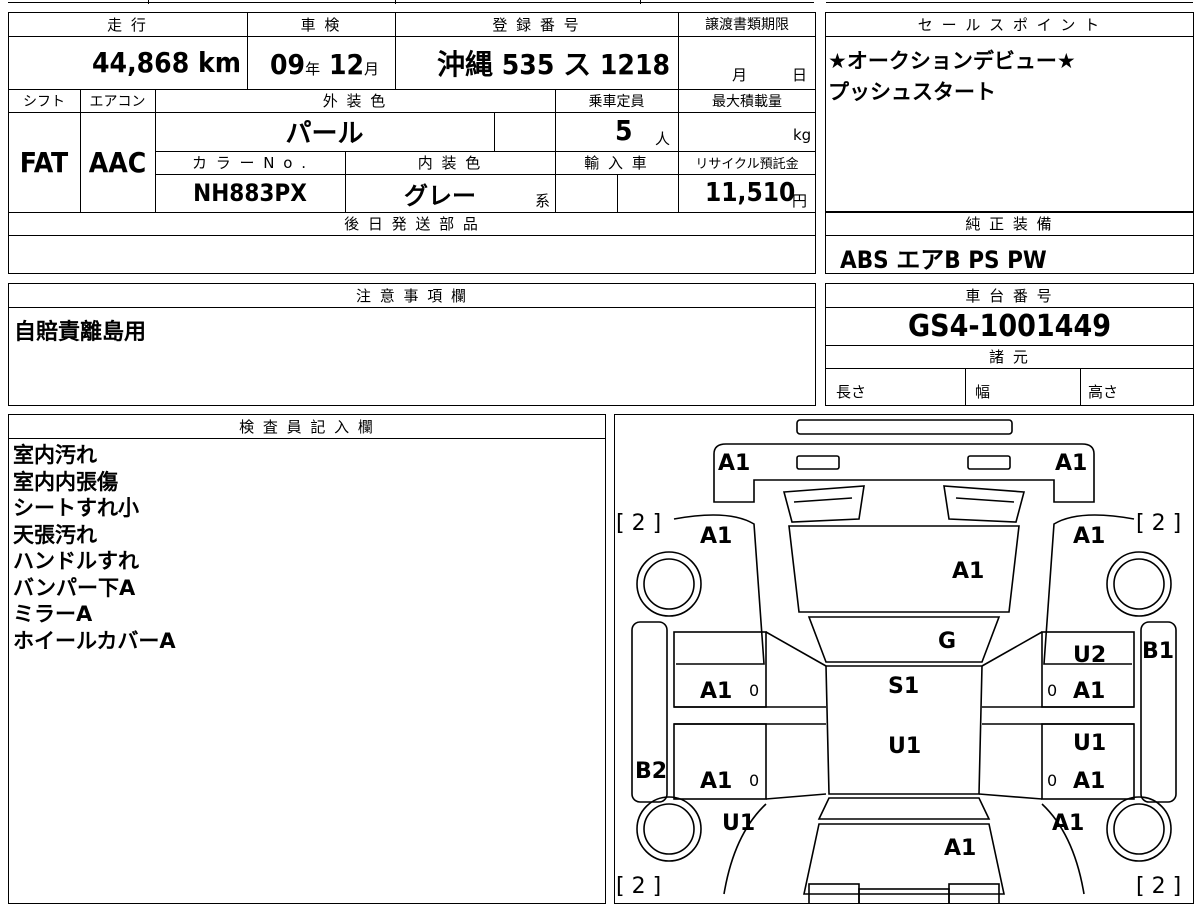  Describe the element at coordinates (313, 69) in the screenshot. I see `inspection-year-unit: 年` at that location.